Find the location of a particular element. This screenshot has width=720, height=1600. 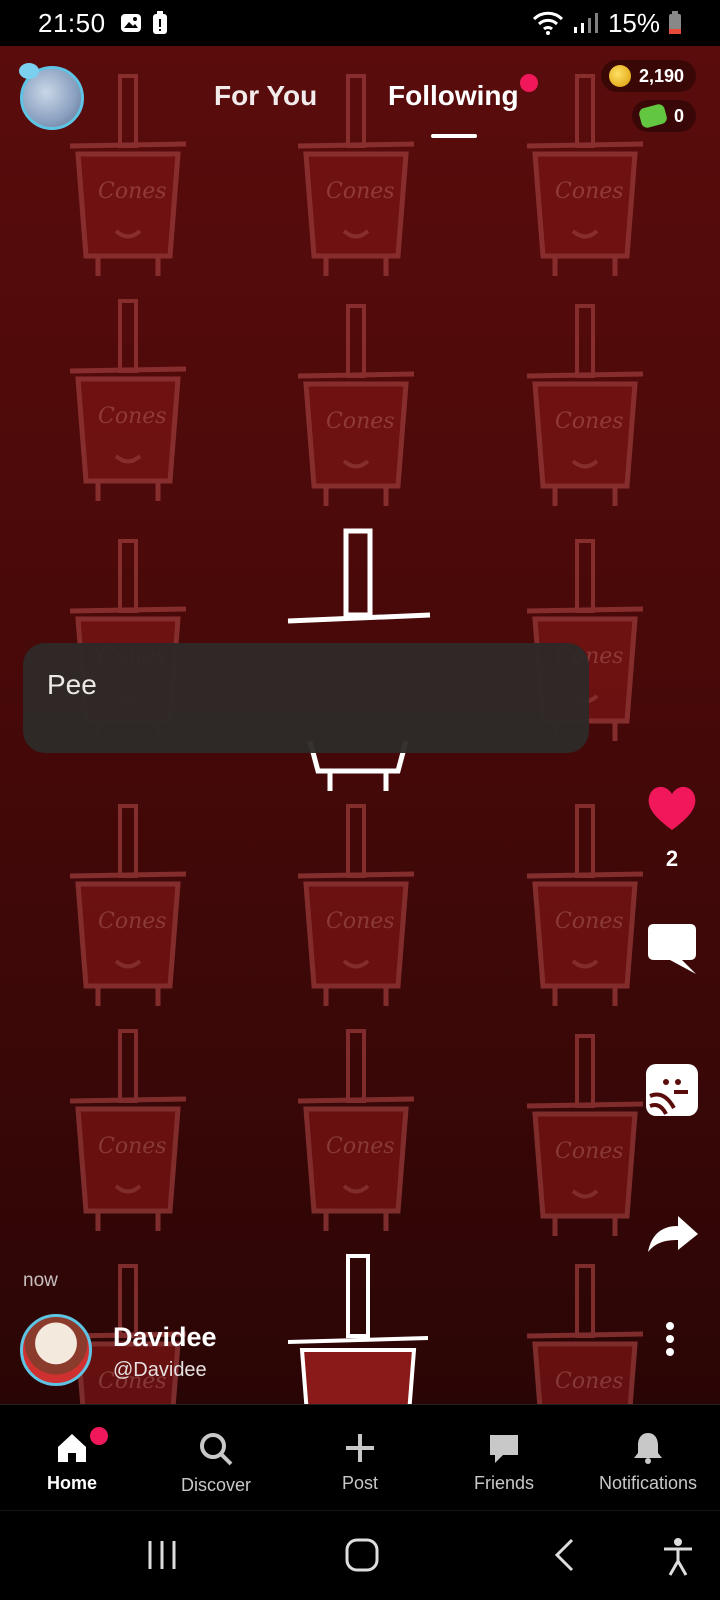

remix-icon is located at coordinates (672, 1090).